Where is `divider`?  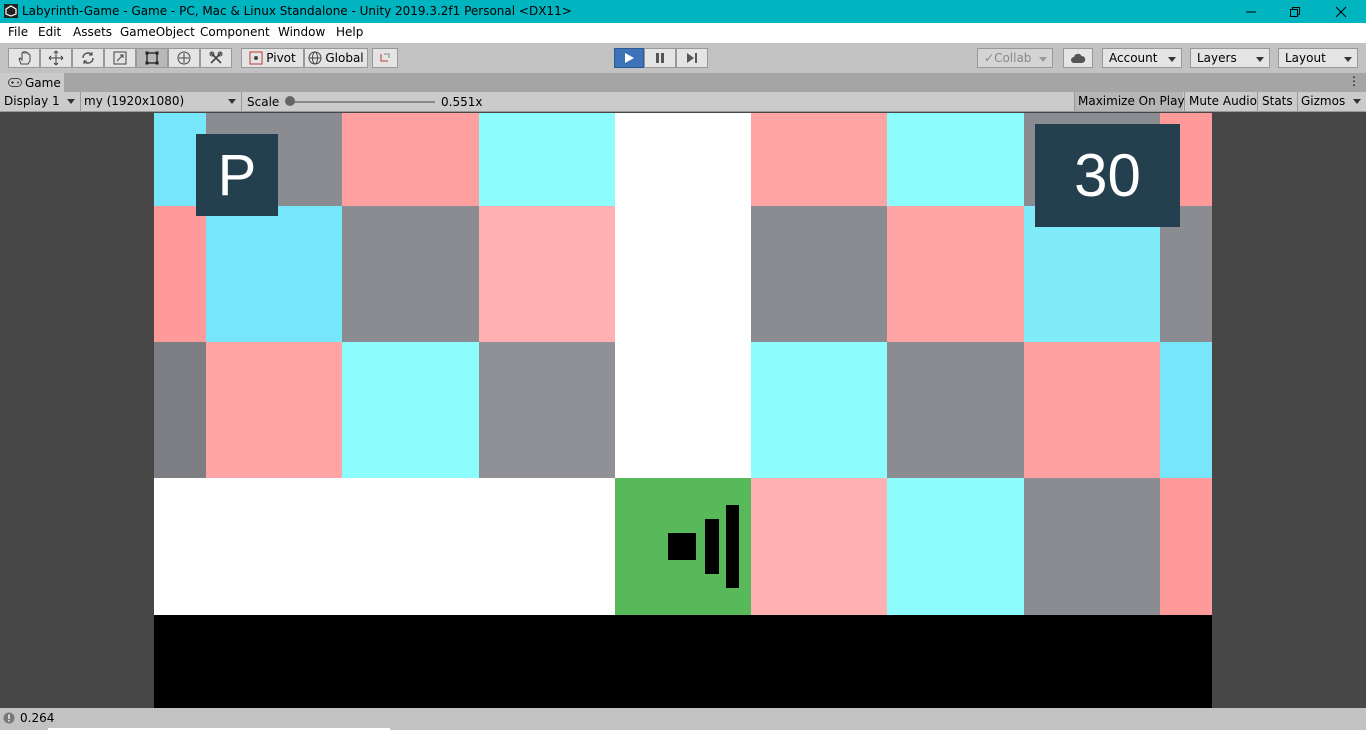 divider is located at coordinates (241, 101).